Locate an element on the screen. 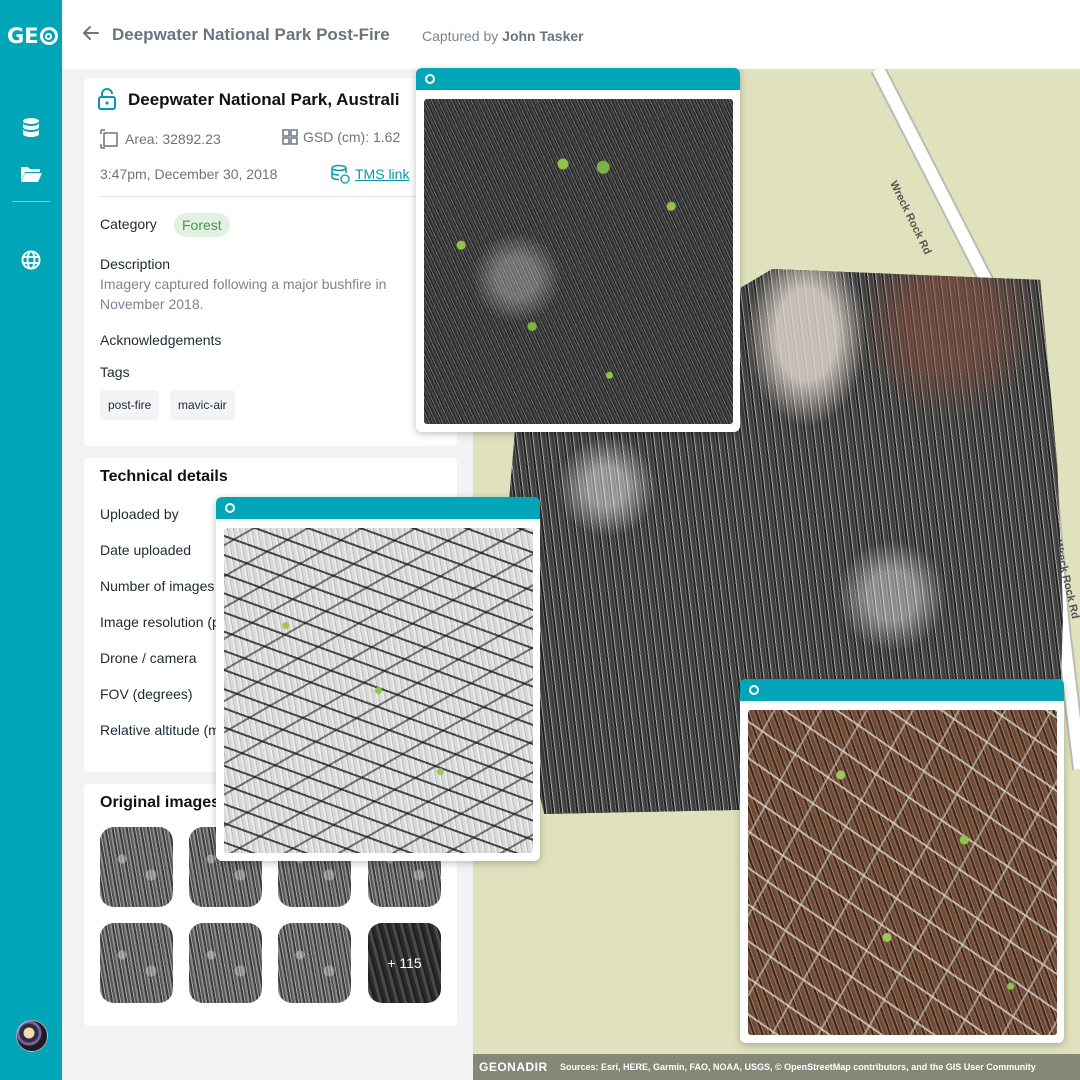 This screenshot has height=1080, width=1080. captured-by-name: John Tasker is located at coordinates (543, 36).